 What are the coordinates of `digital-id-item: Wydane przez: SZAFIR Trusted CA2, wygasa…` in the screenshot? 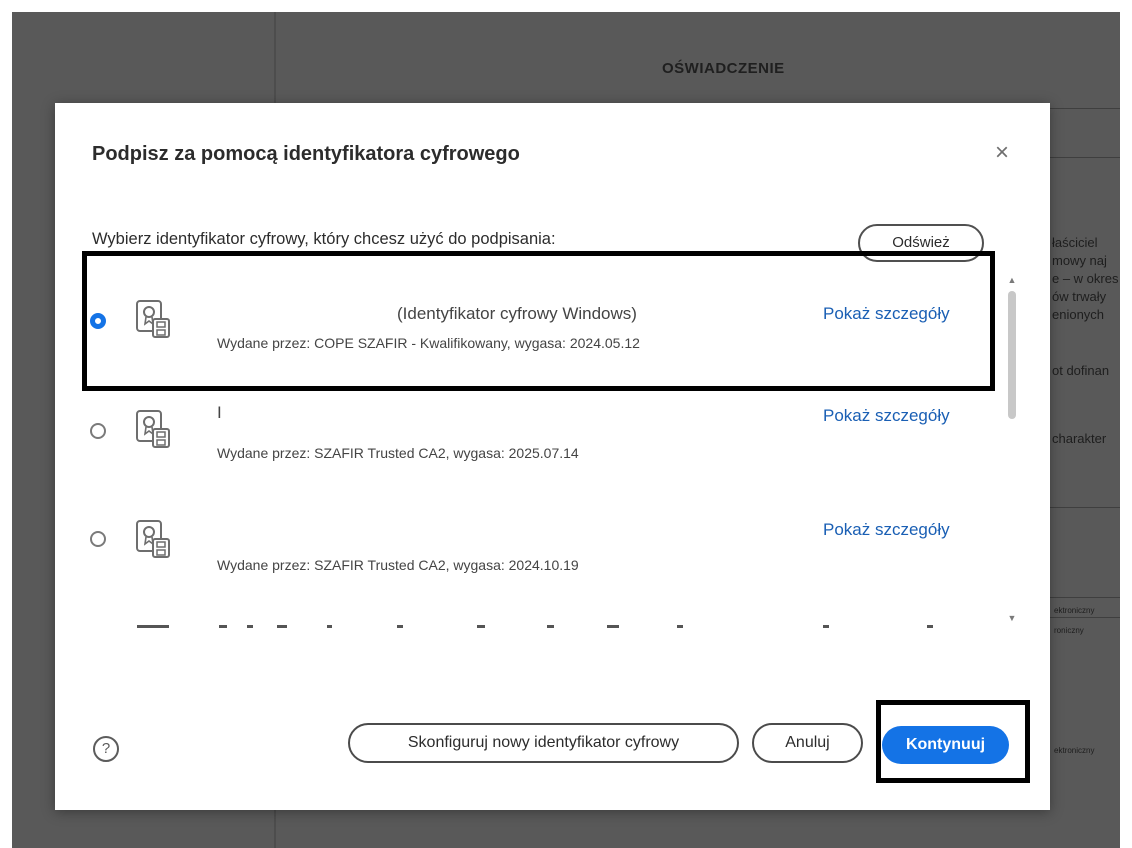 It's located at (542, 538).